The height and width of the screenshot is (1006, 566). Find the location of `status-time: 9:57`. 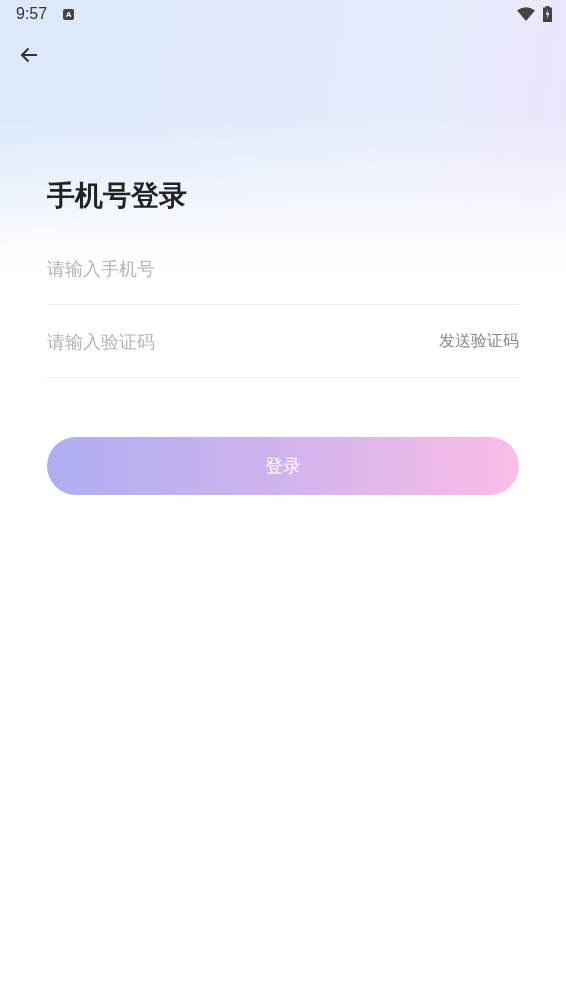

status-time: 9:57 is located at coordinates (32, 14).